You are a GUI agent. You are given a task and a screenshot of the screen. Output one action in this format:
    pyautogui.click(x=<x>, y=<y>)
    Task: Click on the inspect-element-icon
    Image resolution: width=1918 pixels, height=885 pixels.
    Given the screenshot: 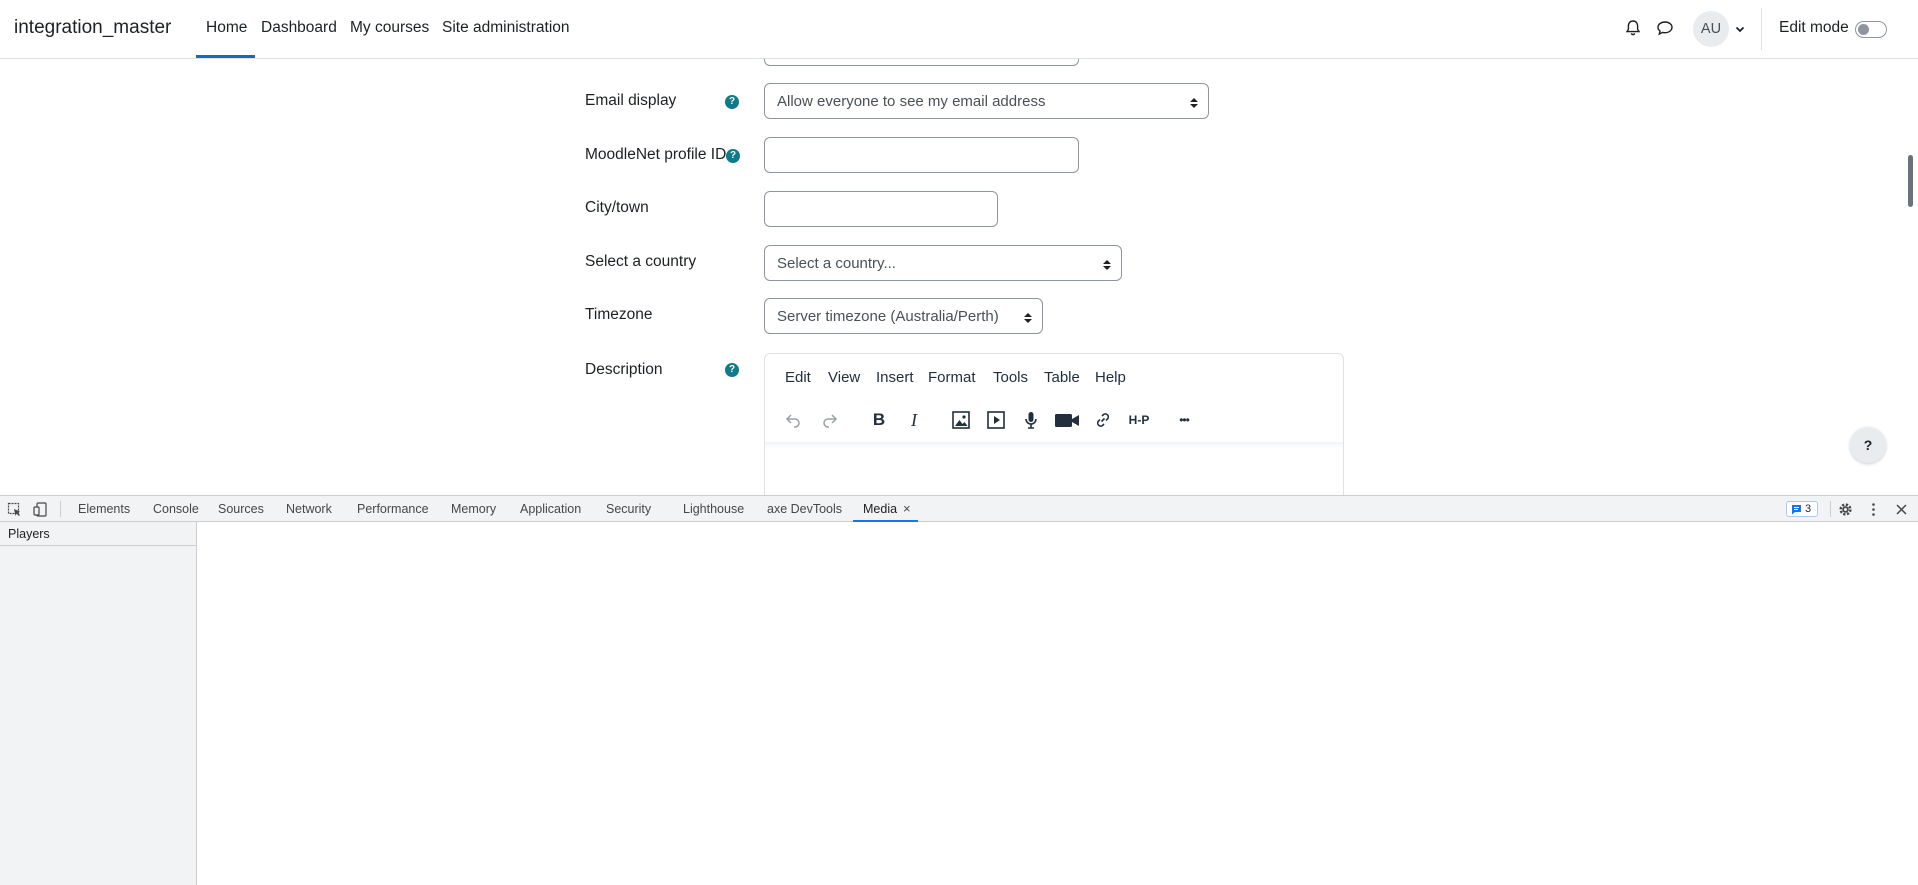 What is the action you would take?
    pyautogui.click(x=14, y=509)
    